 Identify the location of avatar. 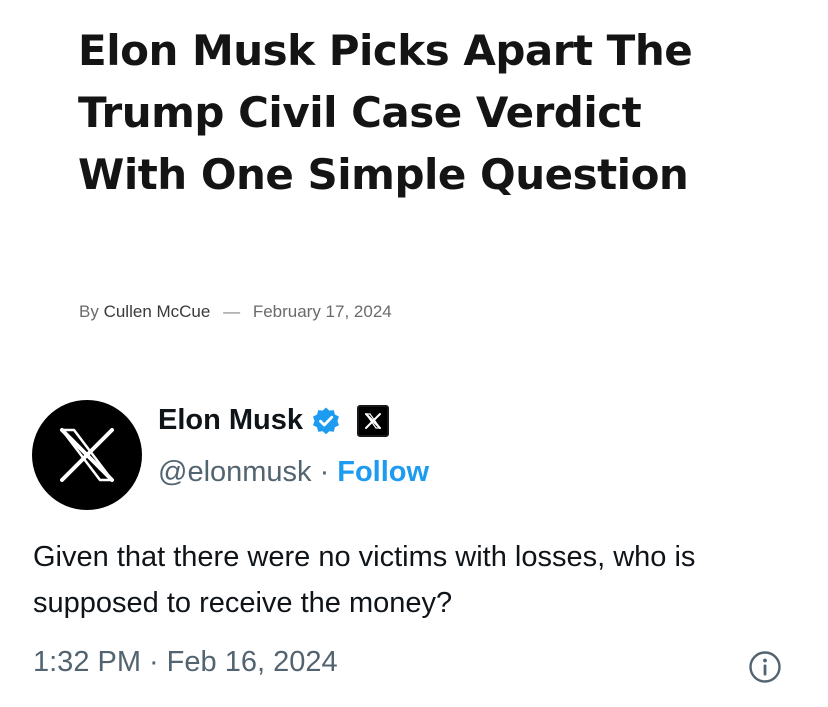
(87, 455).